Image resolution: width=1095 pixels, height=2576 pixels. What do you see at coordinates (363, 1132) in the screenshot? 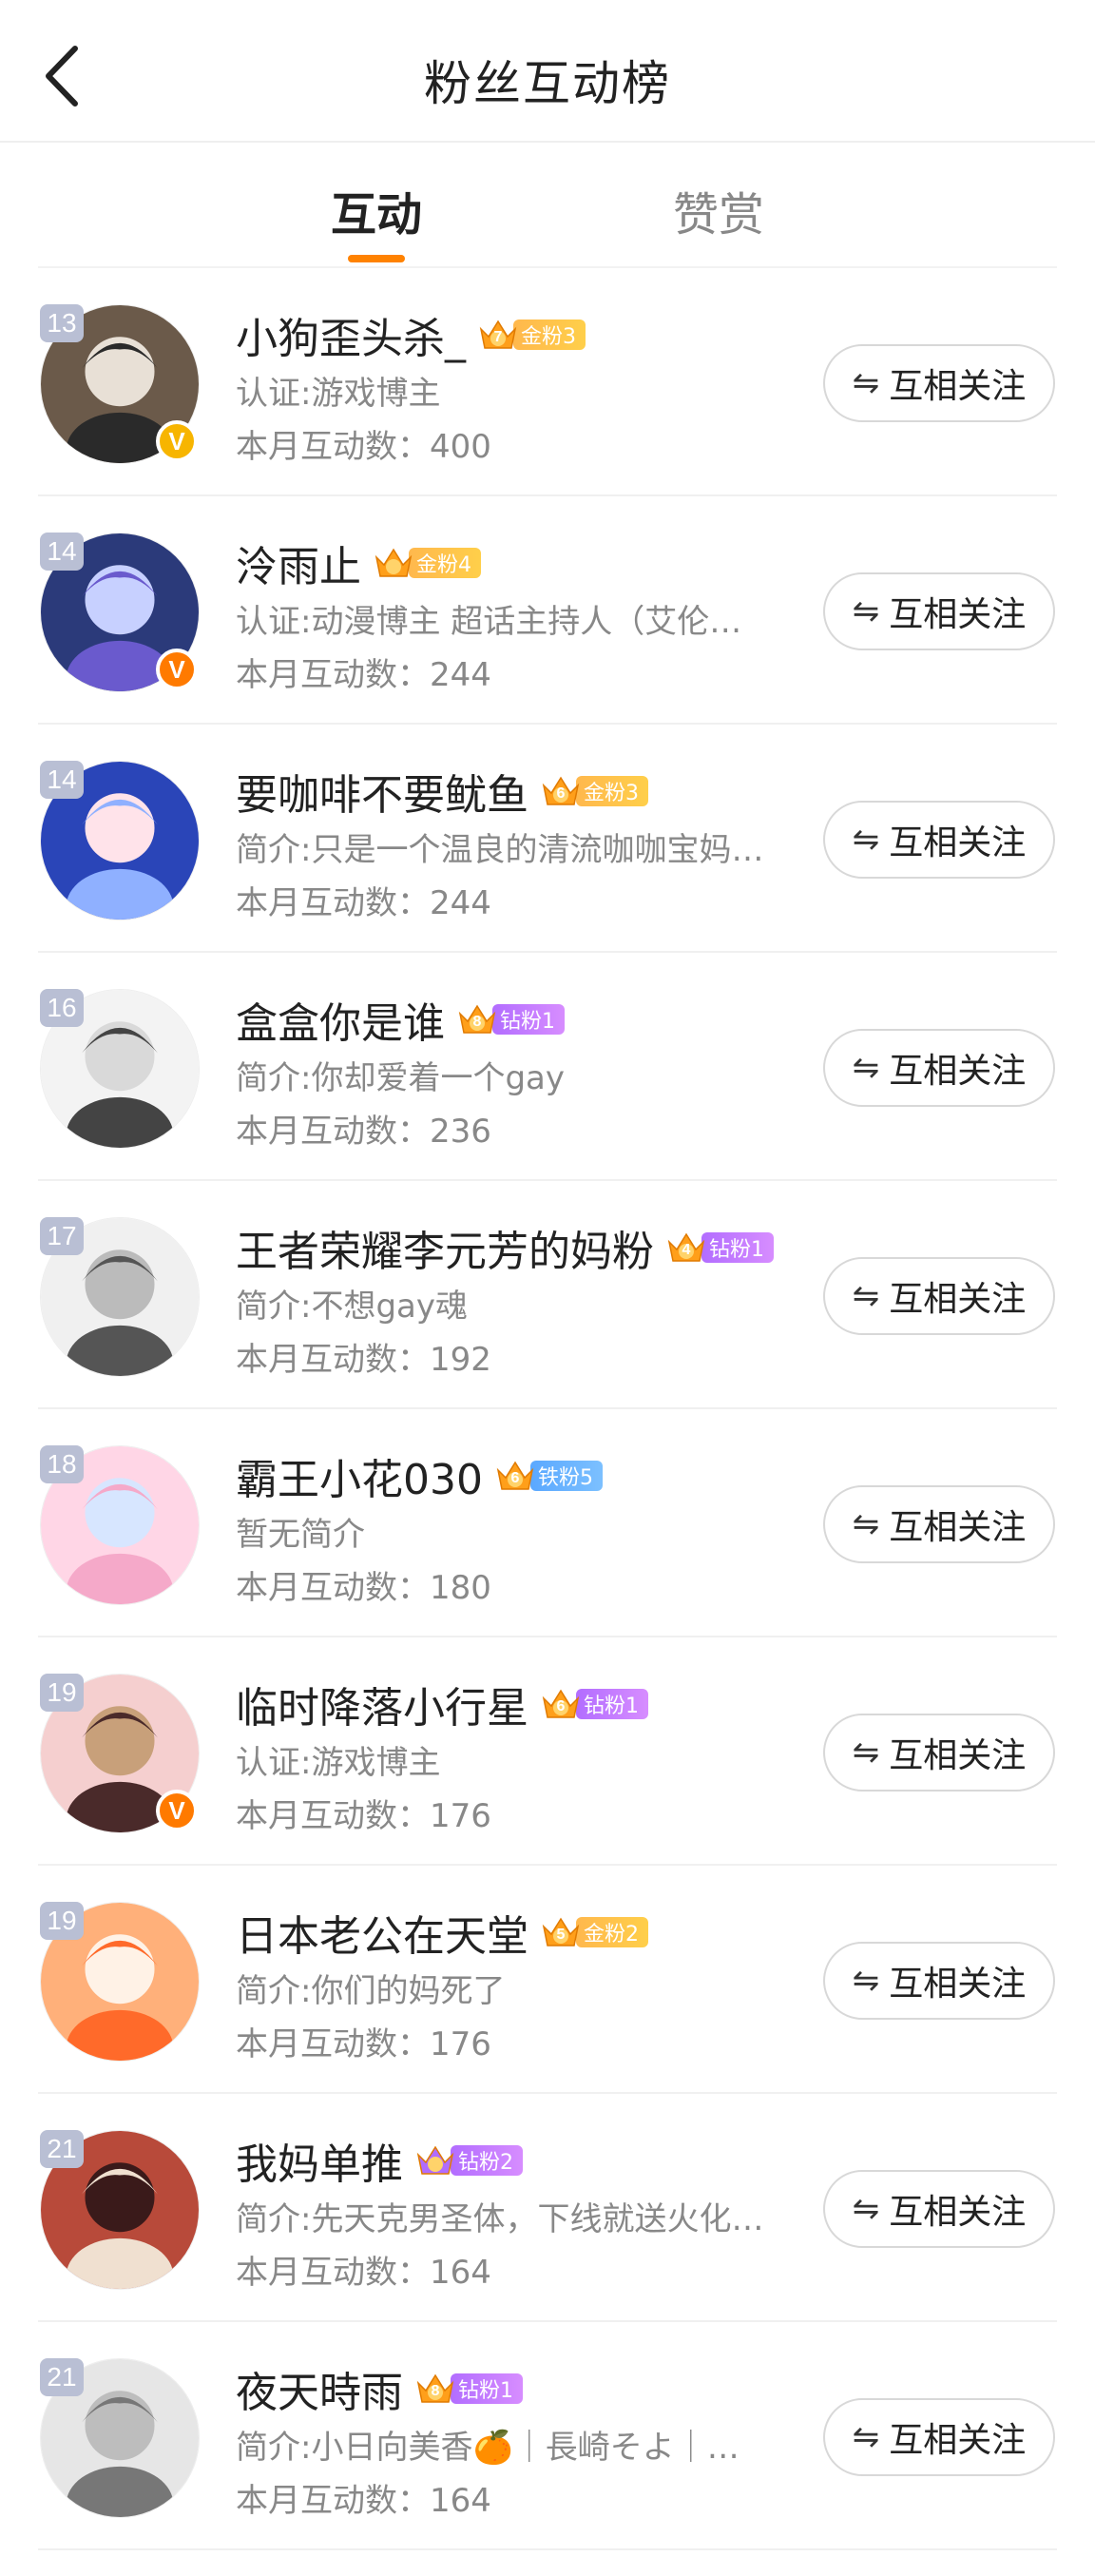
I see `interaction-count: 本月互动数：236` at bounding box center [363, 1132].